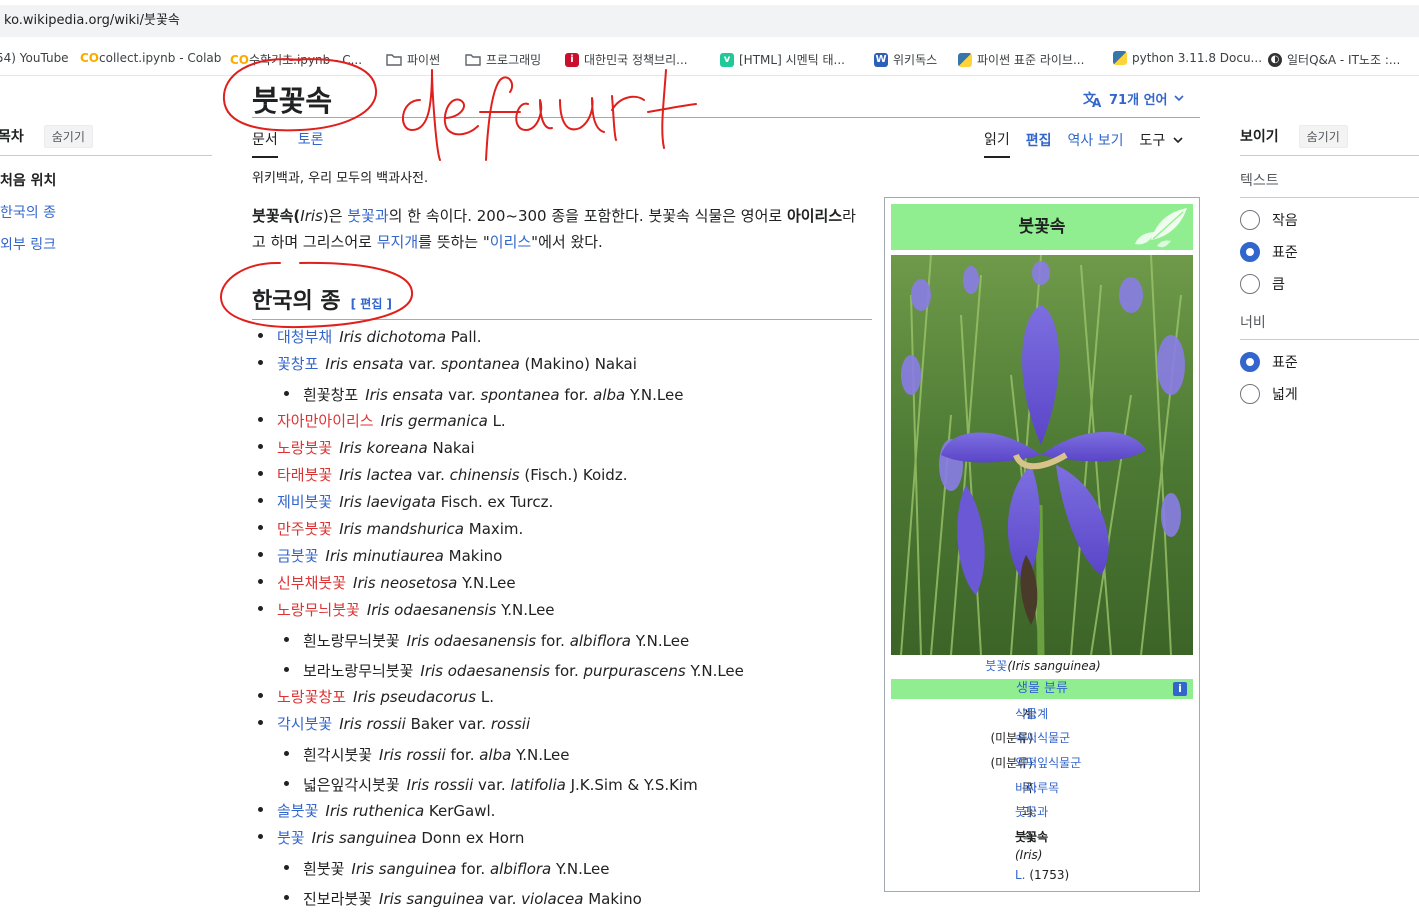 This screenshot has height=914, width=1419. What do you see at coordinates (106, 212) in the screenshot?
I see `toc-item-korean-species: 한국의 종` at bounding box center [106, 212].